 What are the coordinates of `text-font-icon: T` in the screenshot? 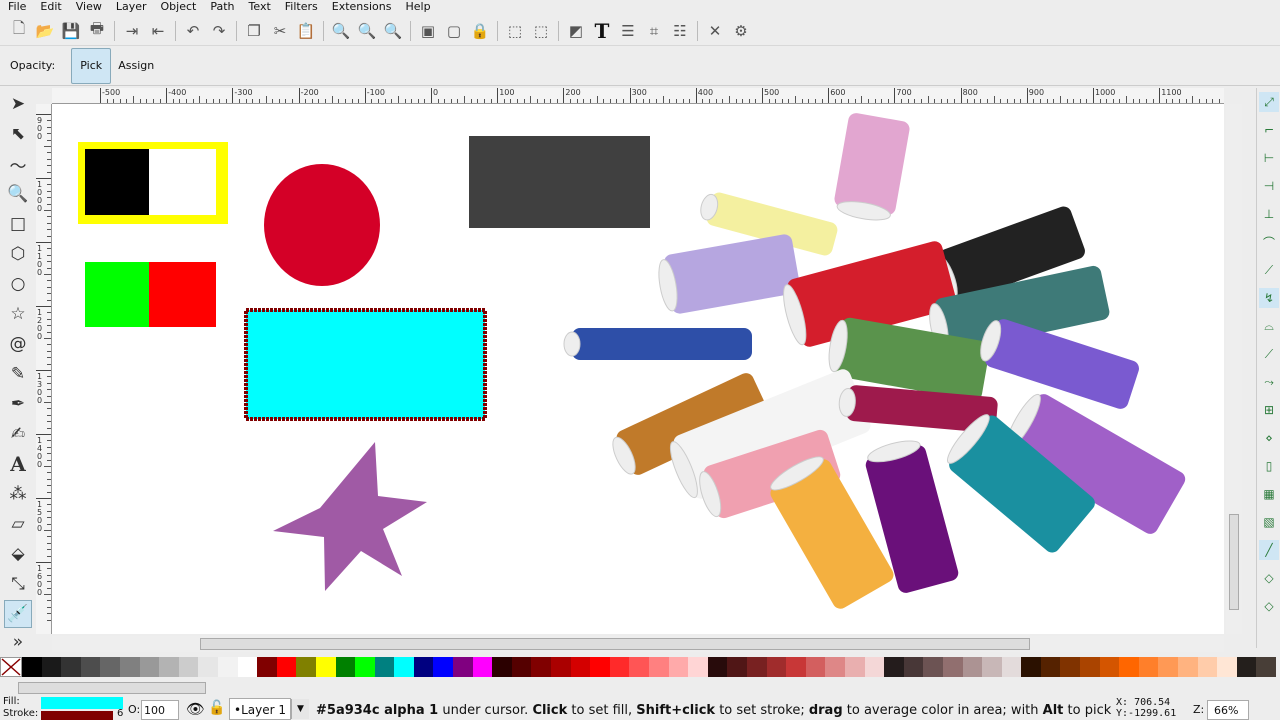 It's located at (602, 31).